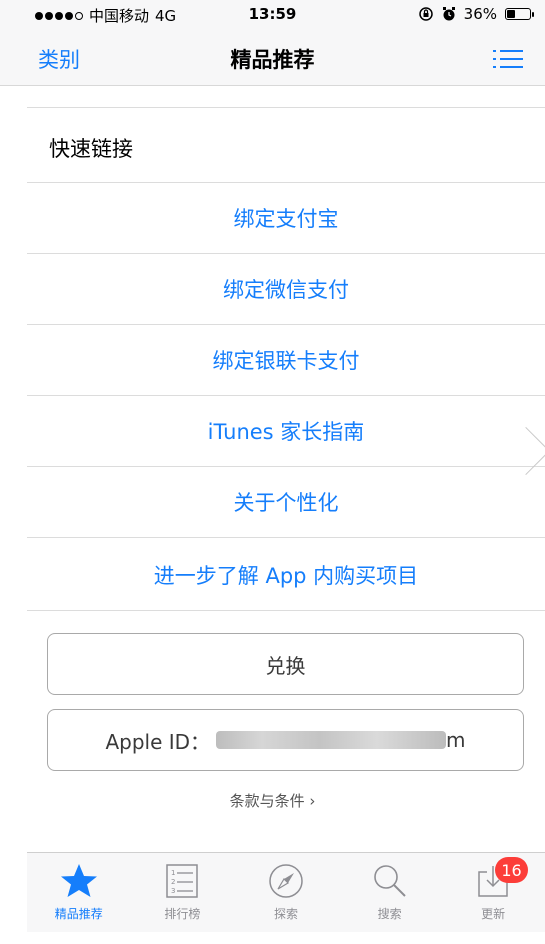 This screenshot has width=545, height=944. I want to click on alarm-icon, so click(448, 14).